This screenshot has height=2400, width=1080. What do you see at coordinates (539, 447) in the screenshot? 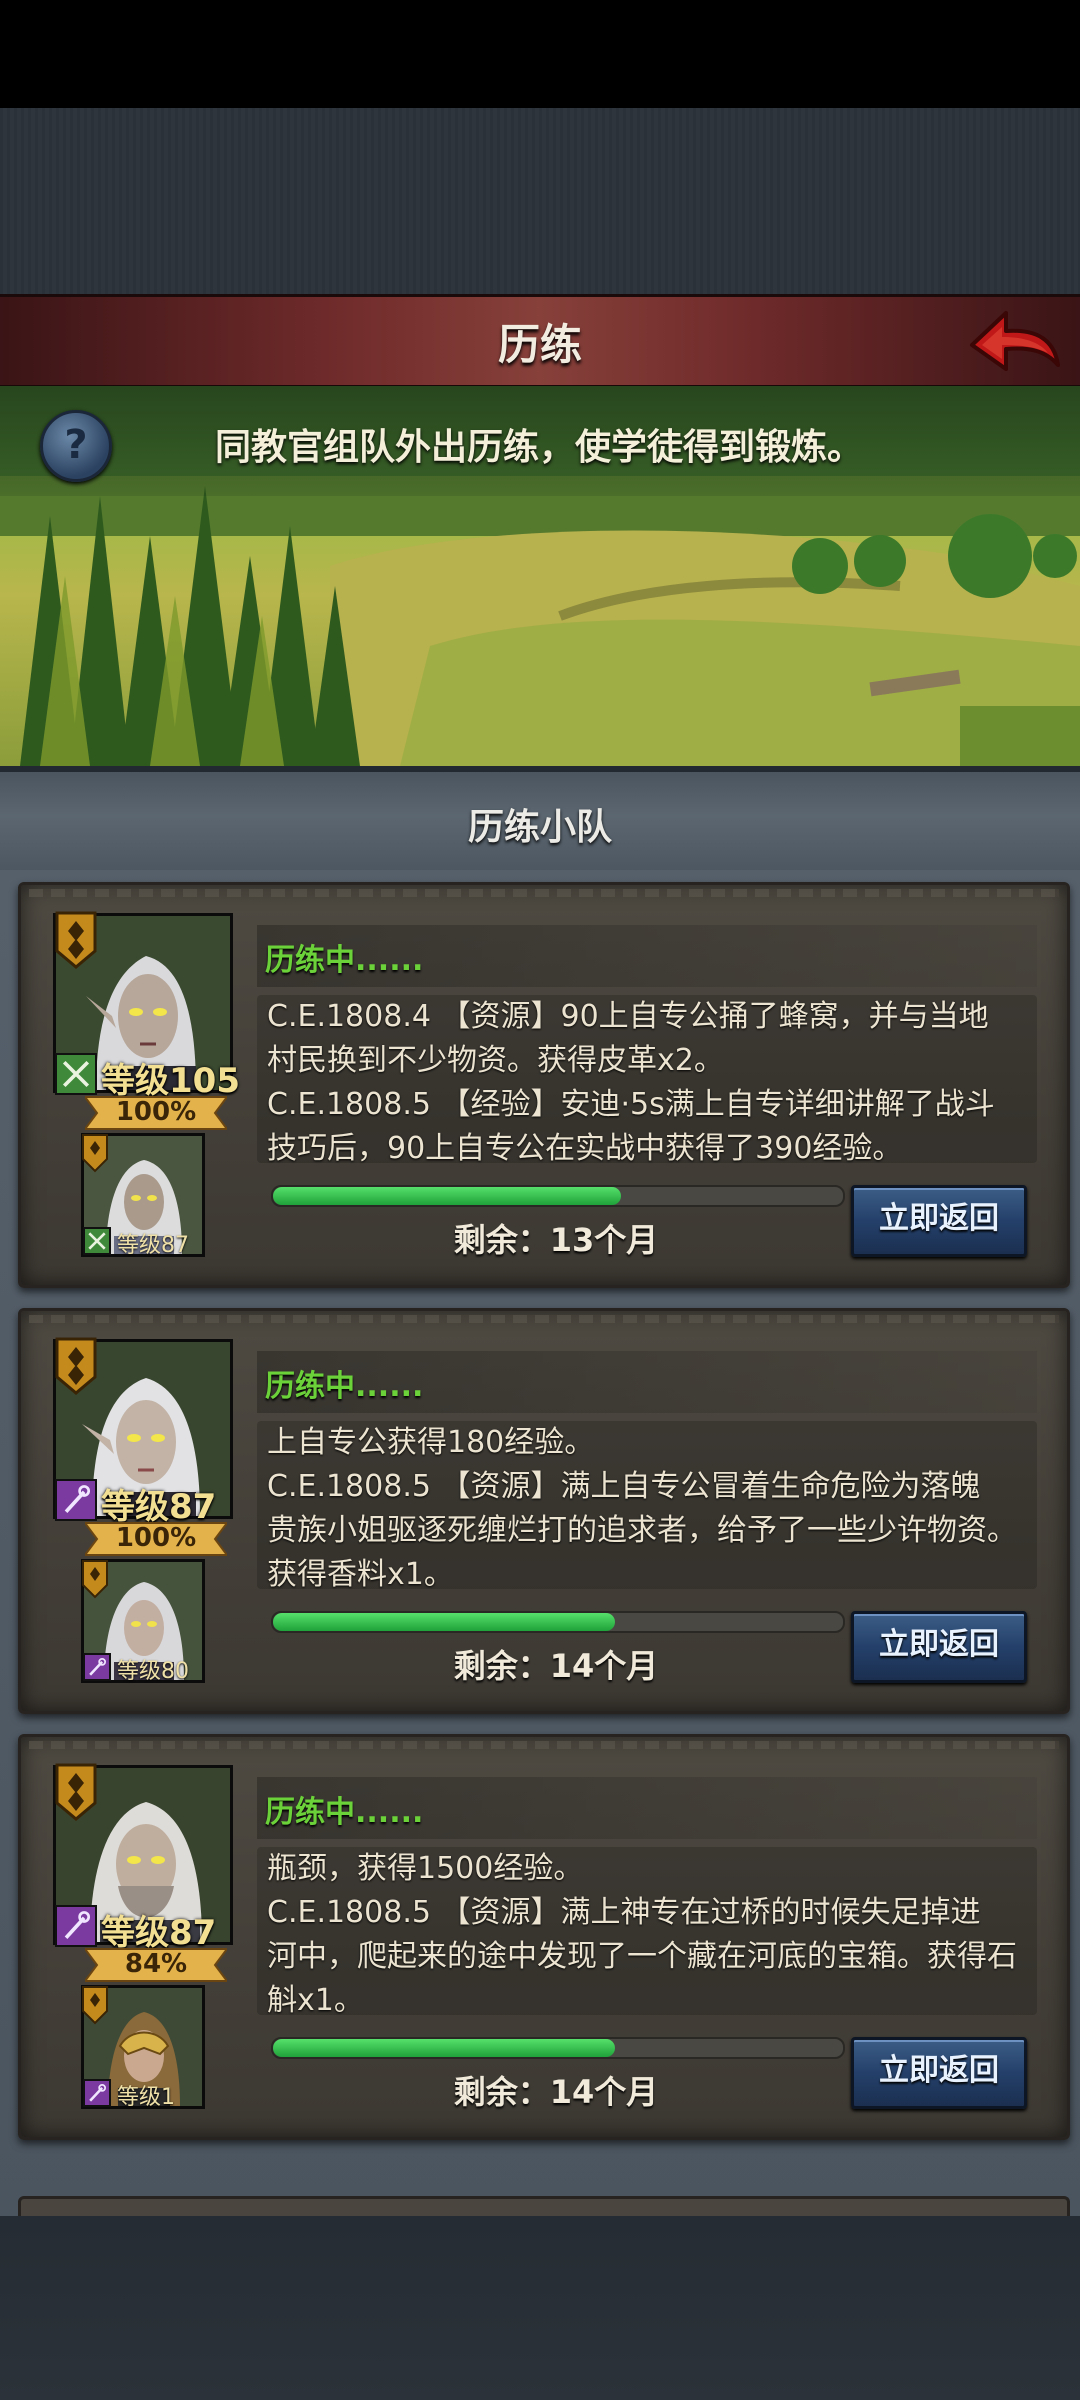
I see `banner-caption: 同教官组队外出历练，使学徒得到锻炼。` at bounding box center [539, 447].